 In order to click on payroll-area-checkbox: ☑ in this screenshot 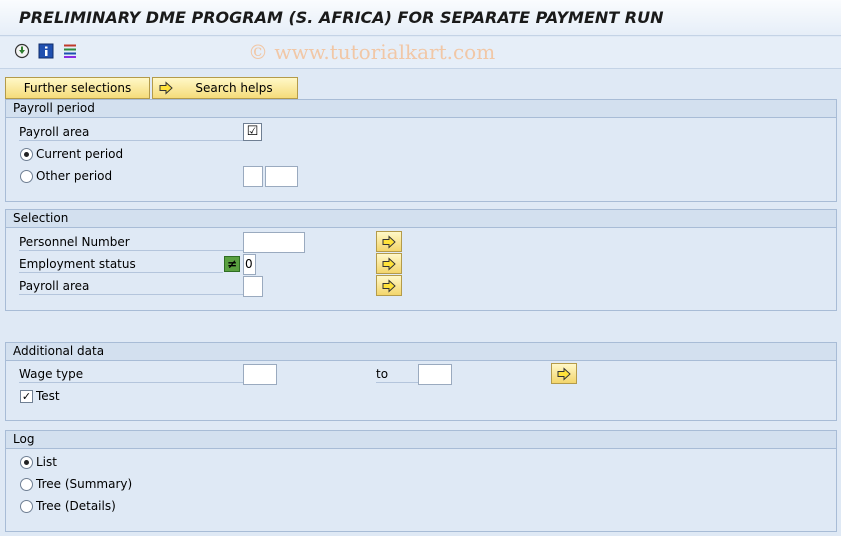, I will do `click(252, 132)`.